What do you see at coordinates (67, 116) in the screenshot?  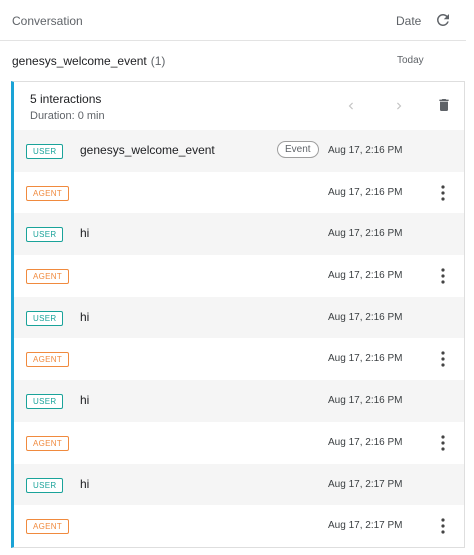 I see `duration-label: Duration: 0 min` at bounding box center [67, 116].